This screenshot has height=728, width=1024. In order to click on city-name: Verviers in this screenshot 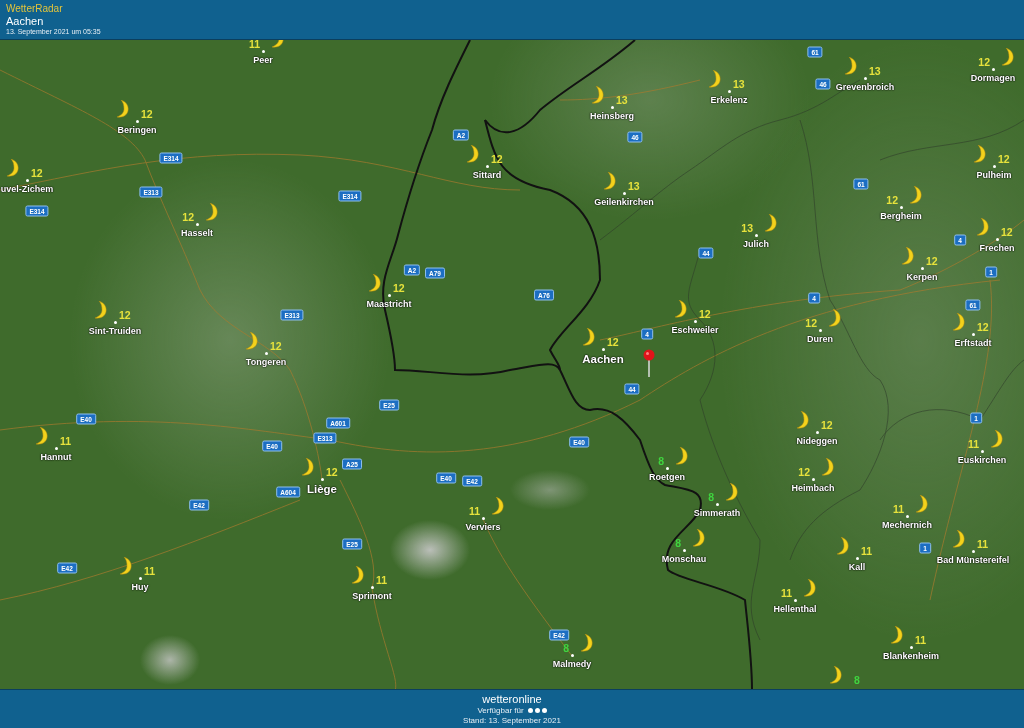, I will do `click(483, 526)`.